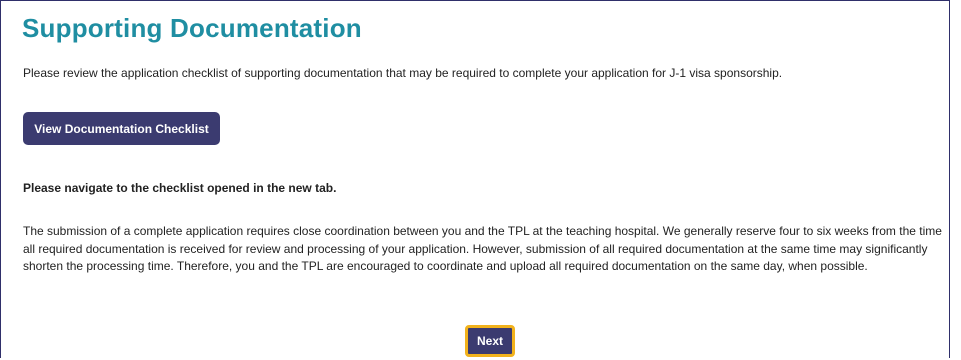  Describe the element at coordinates (121, 128) in the screenshot. I see `view-documentation-checklist-button: View Documentation Checklist` at that location.